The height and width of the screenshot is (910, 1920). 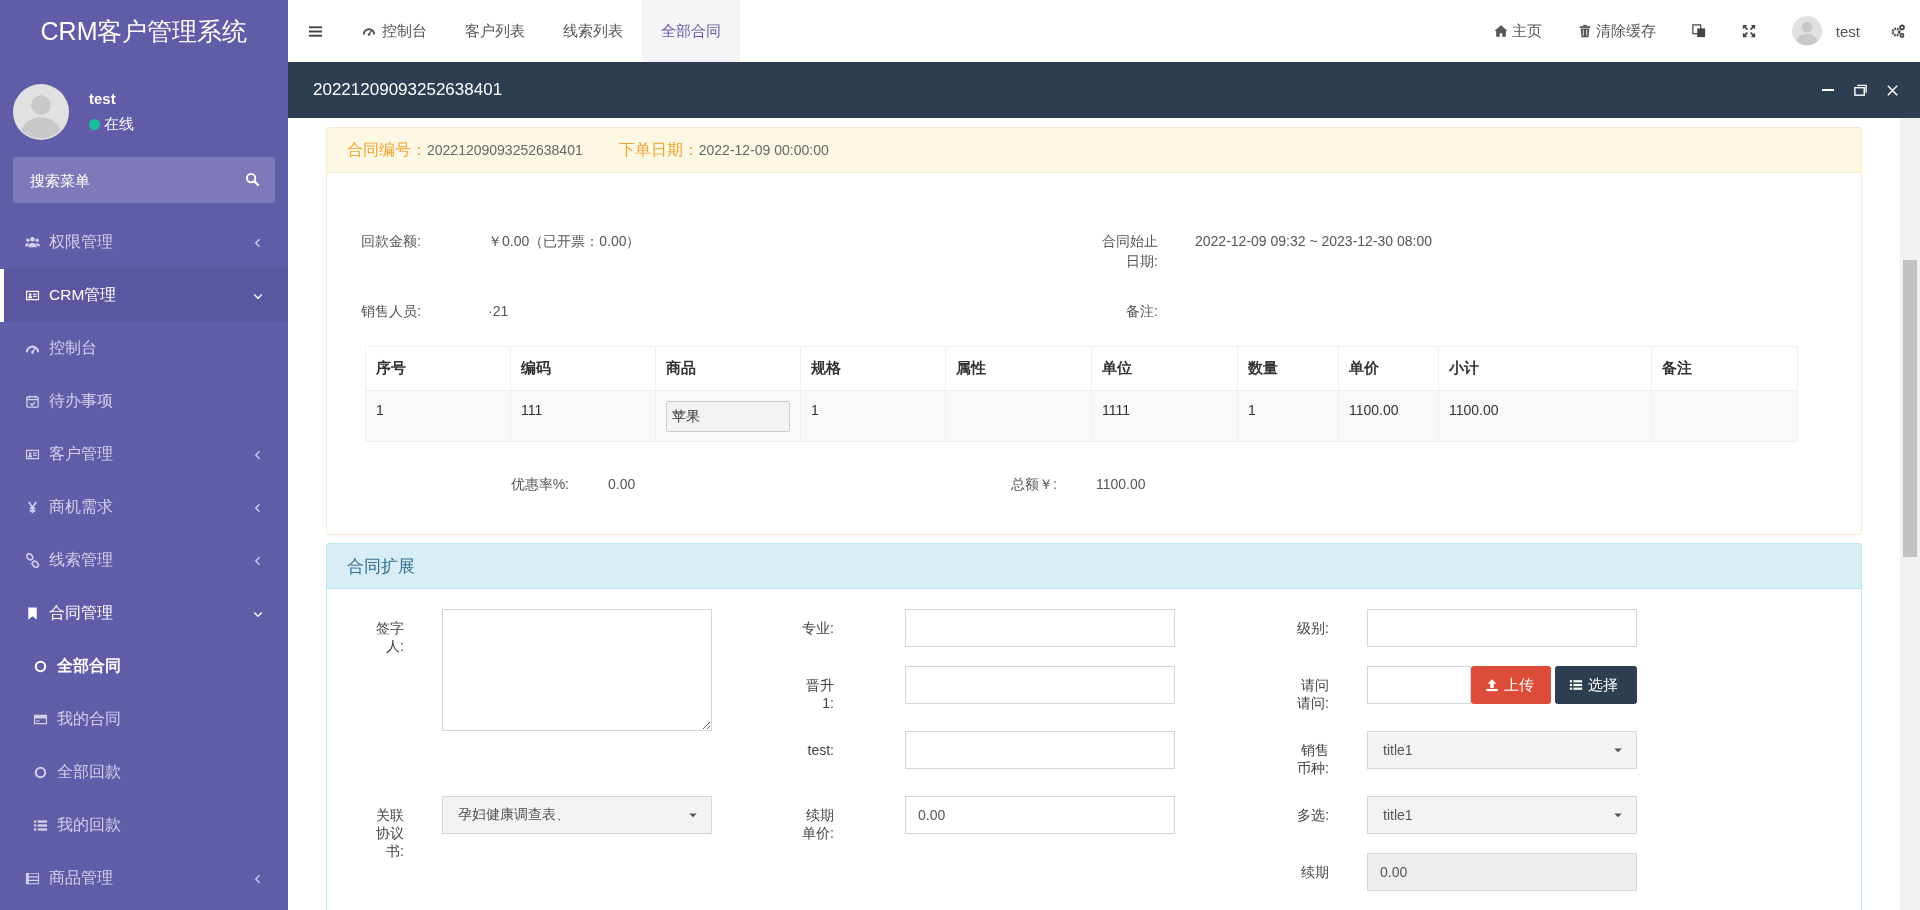 I want to click on field-value: 0.00, so click(x=622, y=484).